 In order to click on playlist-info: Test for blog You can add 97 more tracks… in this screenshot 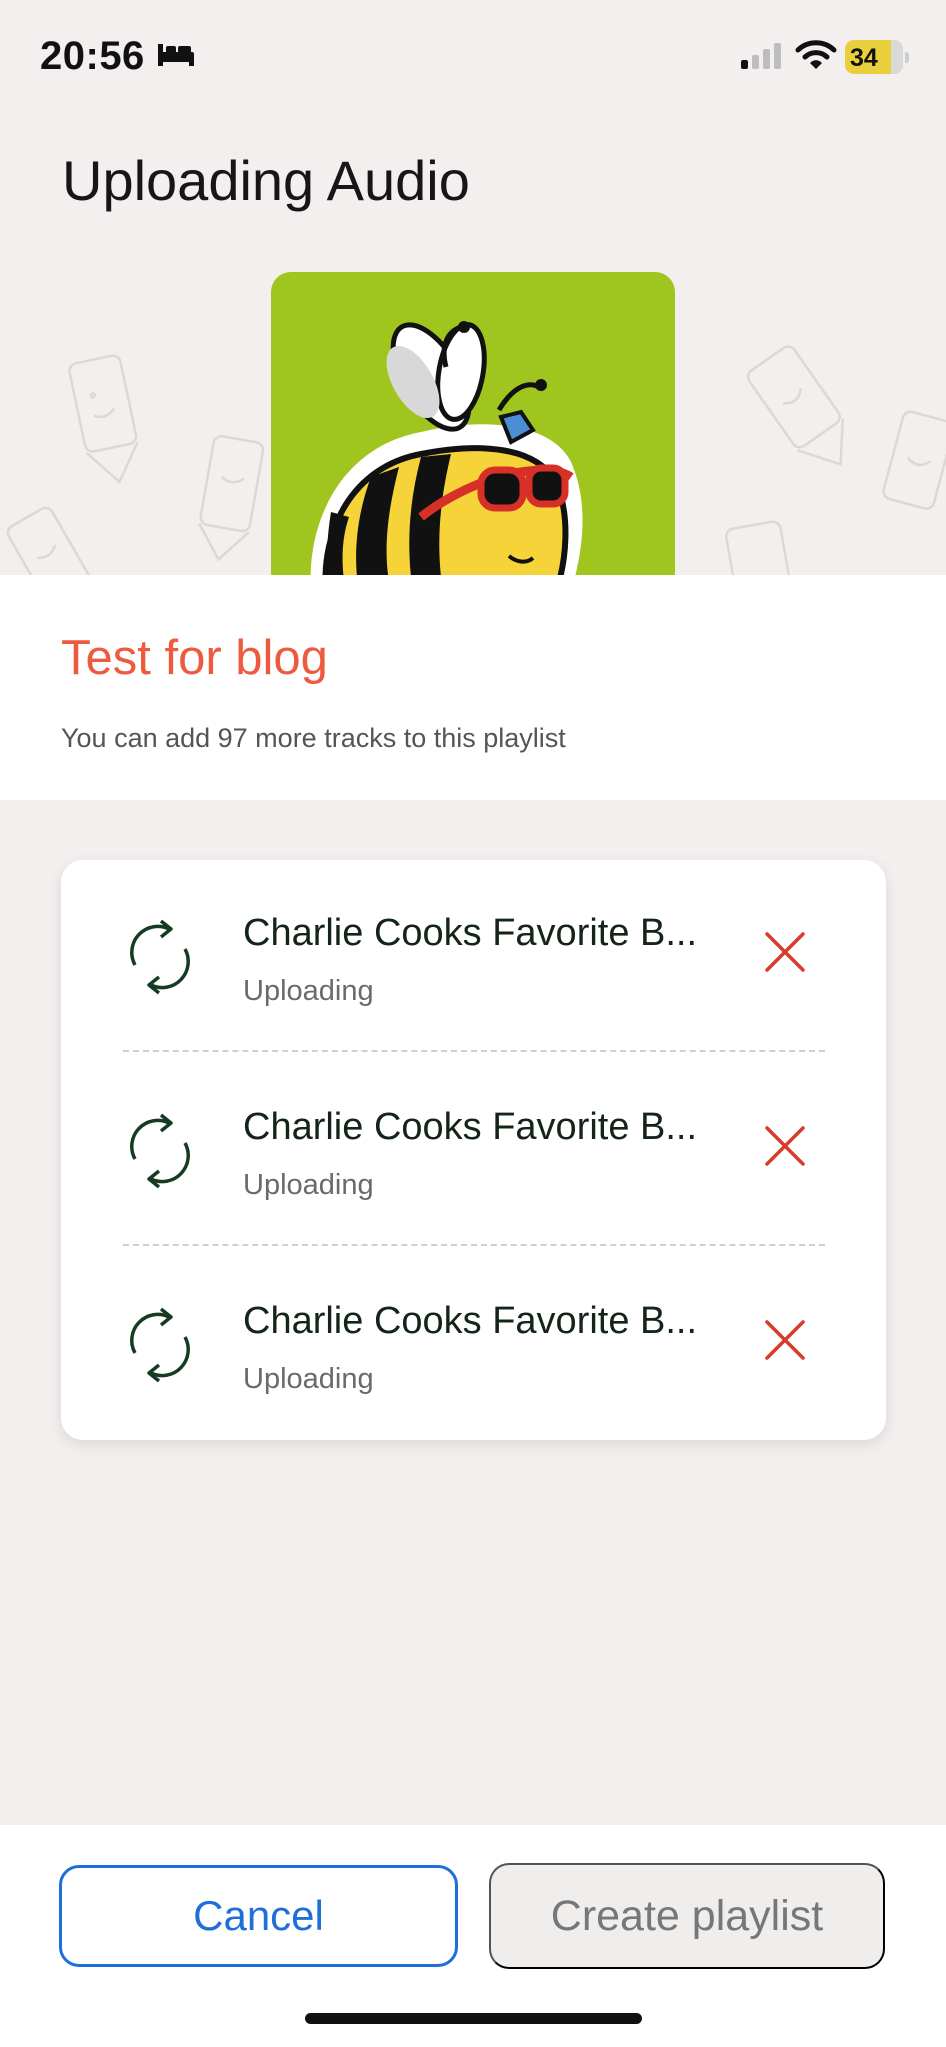, I will do `click(473, 687)`.